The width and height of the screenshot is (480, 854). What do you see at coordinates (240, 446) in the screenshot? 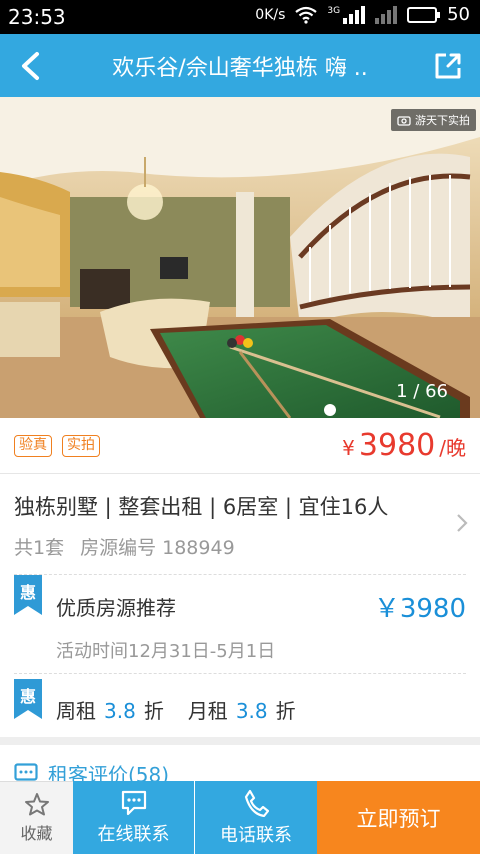
I see `price-row: 验真 实拍 ¥ 3980 /晚` at bounding box center [240, 446].